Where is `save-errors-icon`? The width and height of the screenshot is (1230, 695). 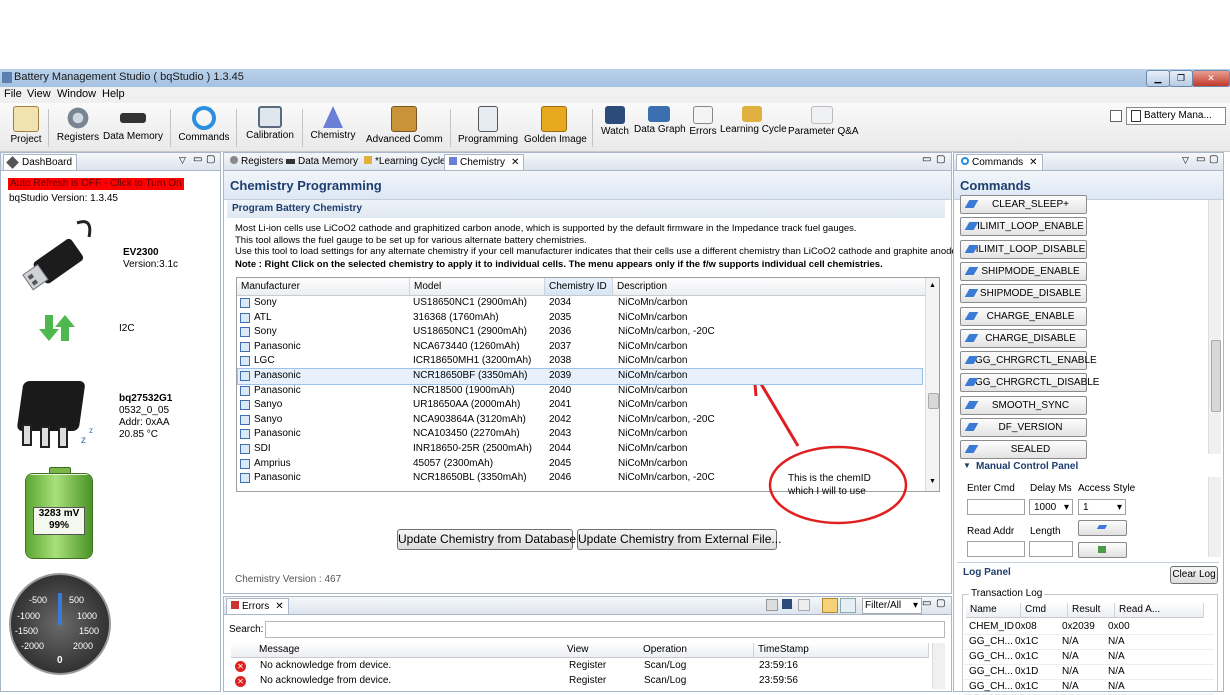
save-errors-icon is located at coordinates (787, 604).